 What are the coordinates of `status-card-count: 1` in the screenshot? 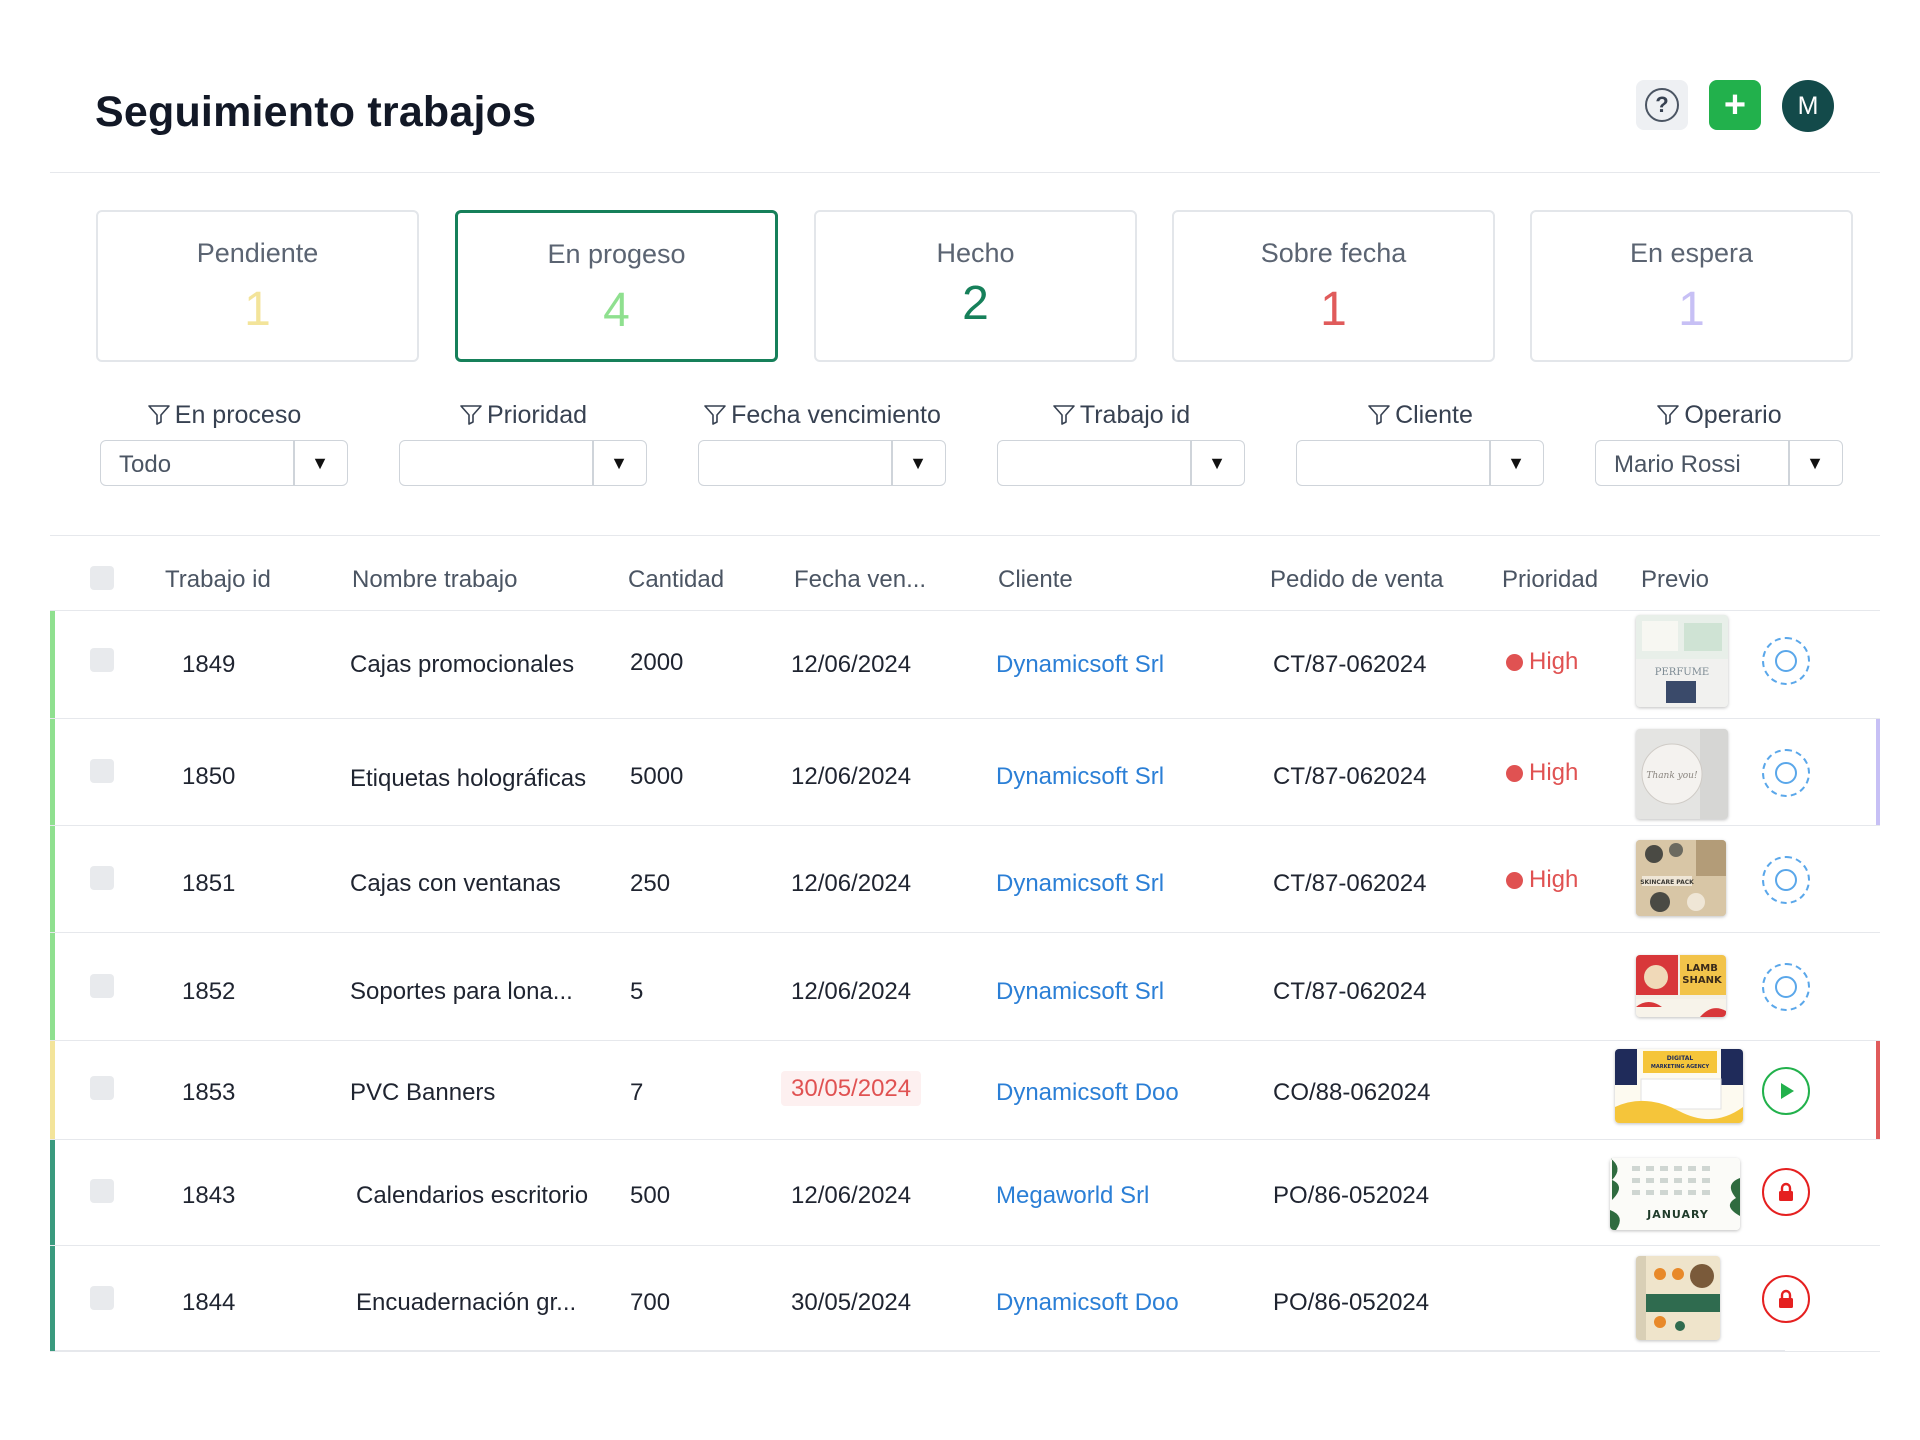 It's located at (1691, 309).